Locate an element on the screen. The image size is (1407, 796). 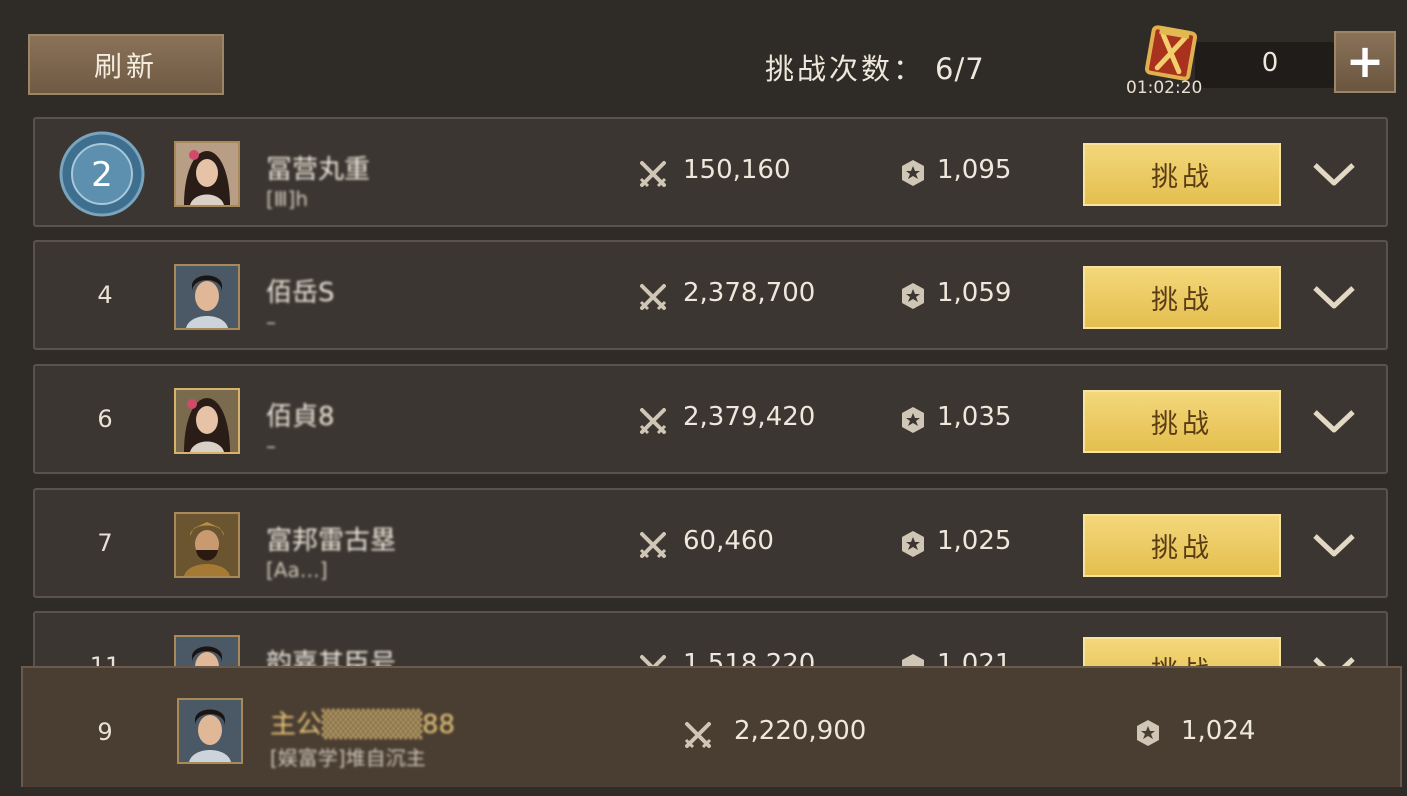
rank-badge: 2 is located at coordinates (102, 174).